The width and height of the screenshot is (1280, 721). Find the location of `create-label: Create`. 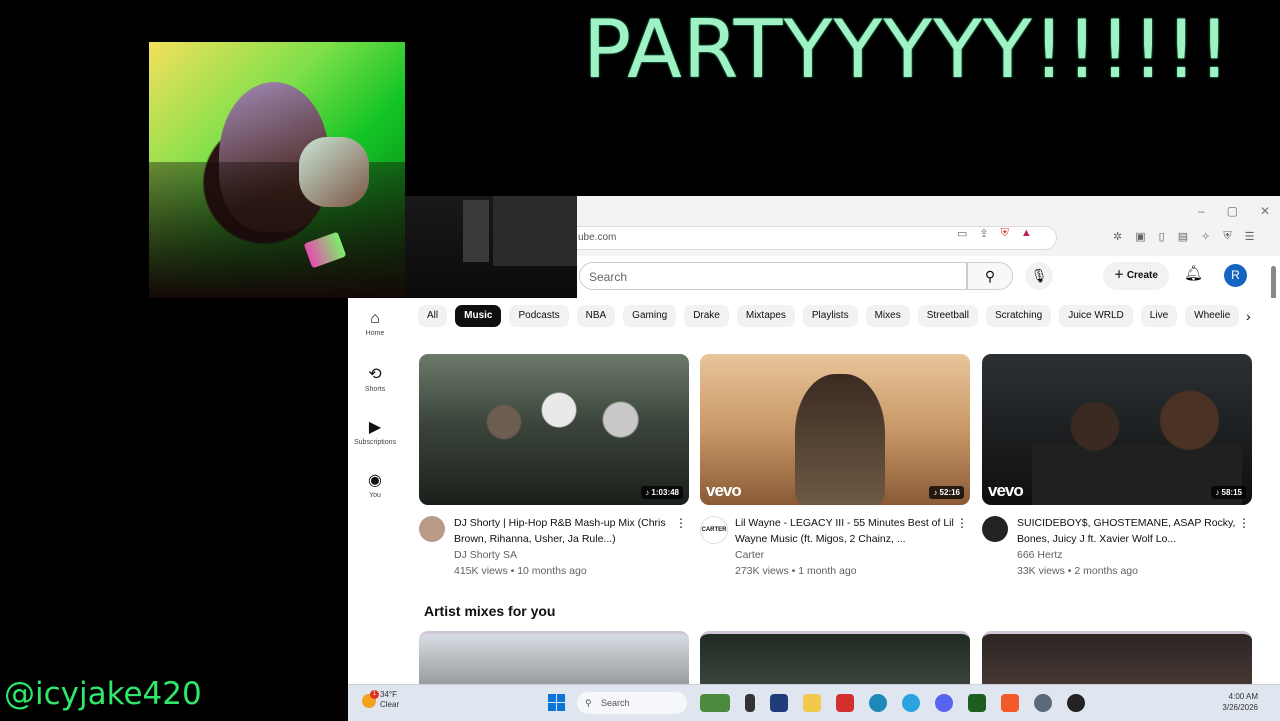

create-label: Create is located at coordinates (1142, 275).